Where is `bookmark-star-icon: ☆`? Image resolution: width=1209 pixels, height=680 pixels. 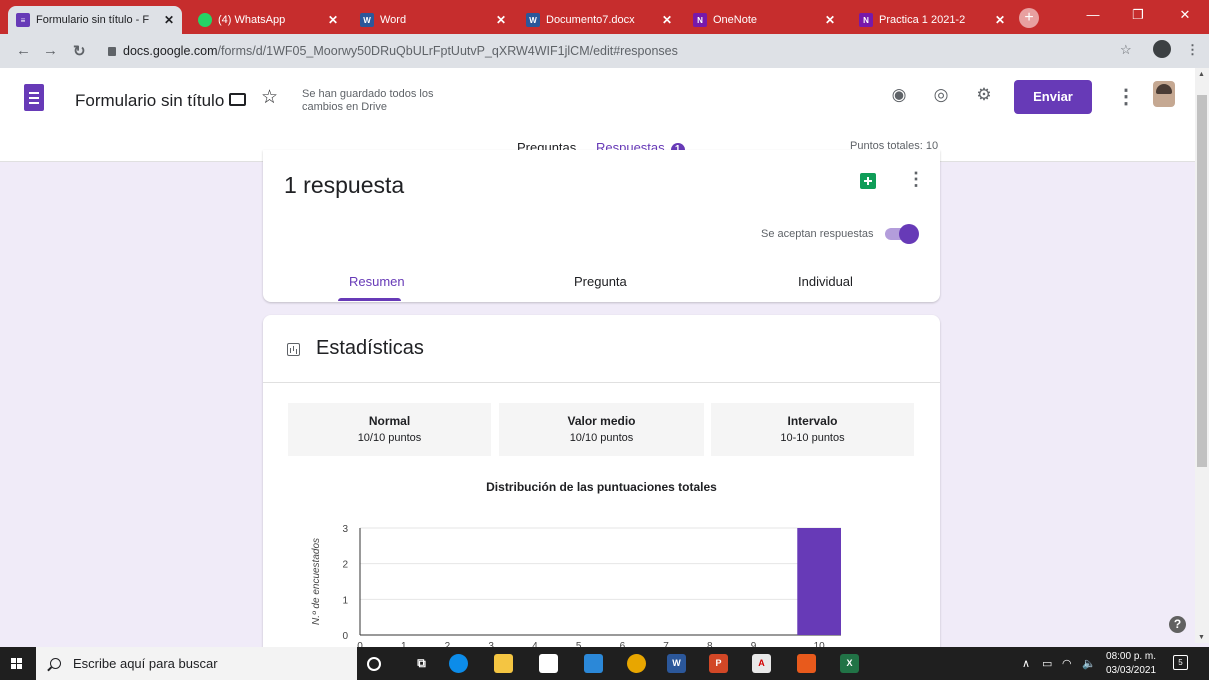
bookmark-star-icon: ☆ is located at coordinates (1126, 50).